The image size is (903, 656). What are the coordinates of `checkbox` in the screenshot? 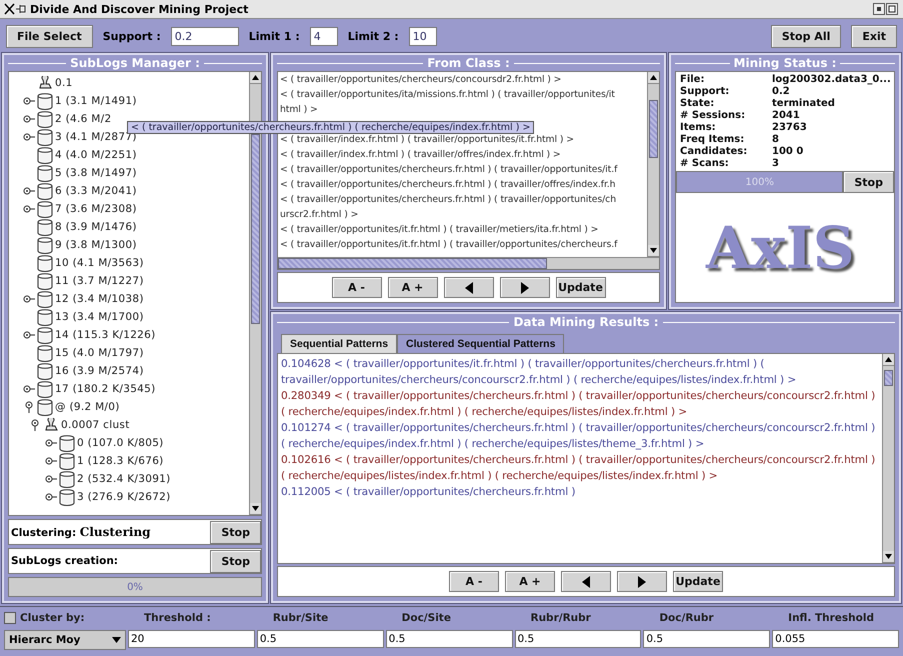 It's located at (10, 618).